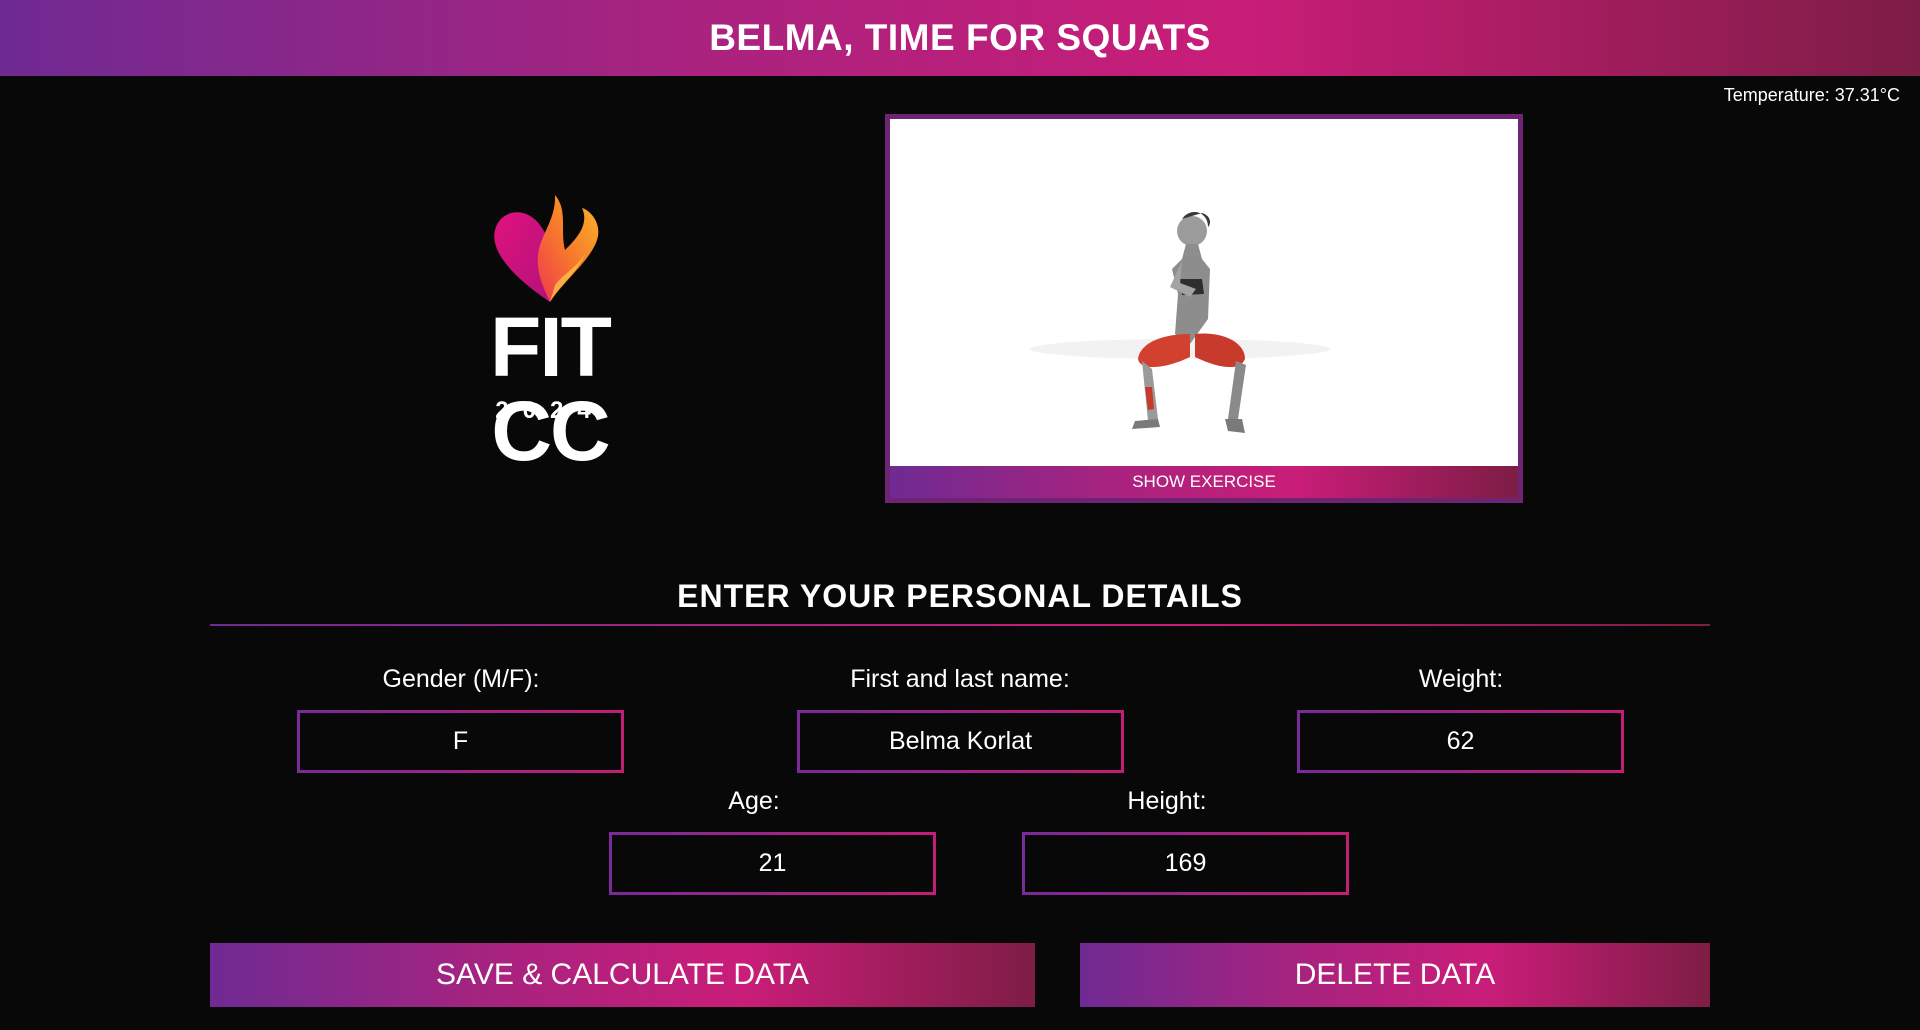 This screenshot has height=1030, width=1920. I want to click on weight-input, so click(1460, 741).